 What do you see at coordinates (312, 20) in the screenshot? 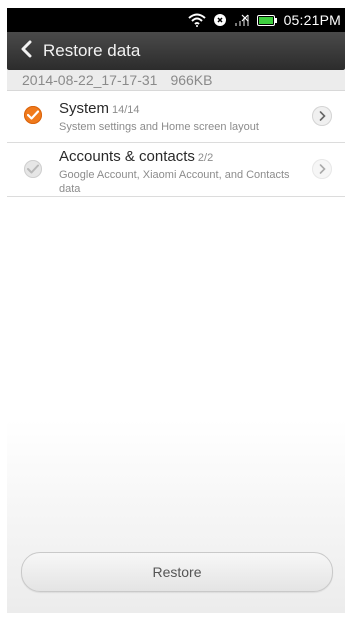
I see `status-time: 05:21PM` at bounding box center [312, 20].